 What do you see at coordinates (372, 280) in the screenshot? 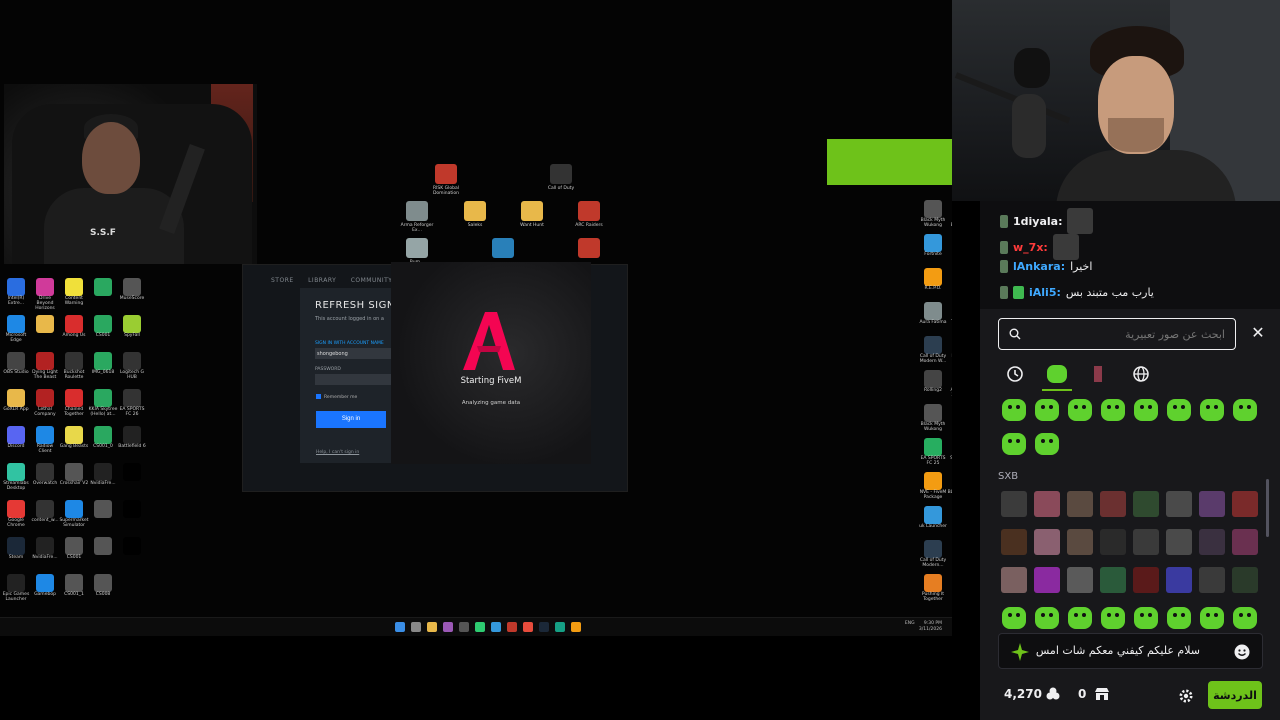
I see `nav-community: COMMUNITY` at bounding box center [372, 280].